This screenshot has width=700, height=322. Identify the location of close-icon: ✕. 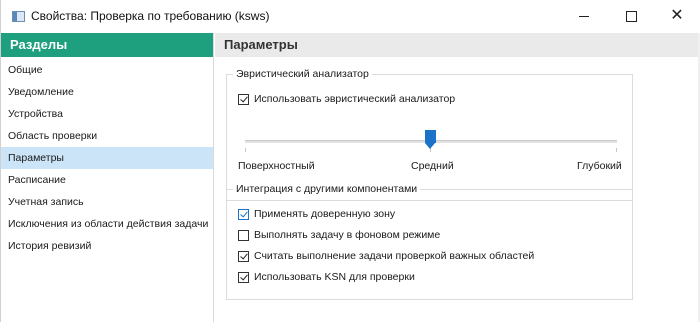
(677, 15).